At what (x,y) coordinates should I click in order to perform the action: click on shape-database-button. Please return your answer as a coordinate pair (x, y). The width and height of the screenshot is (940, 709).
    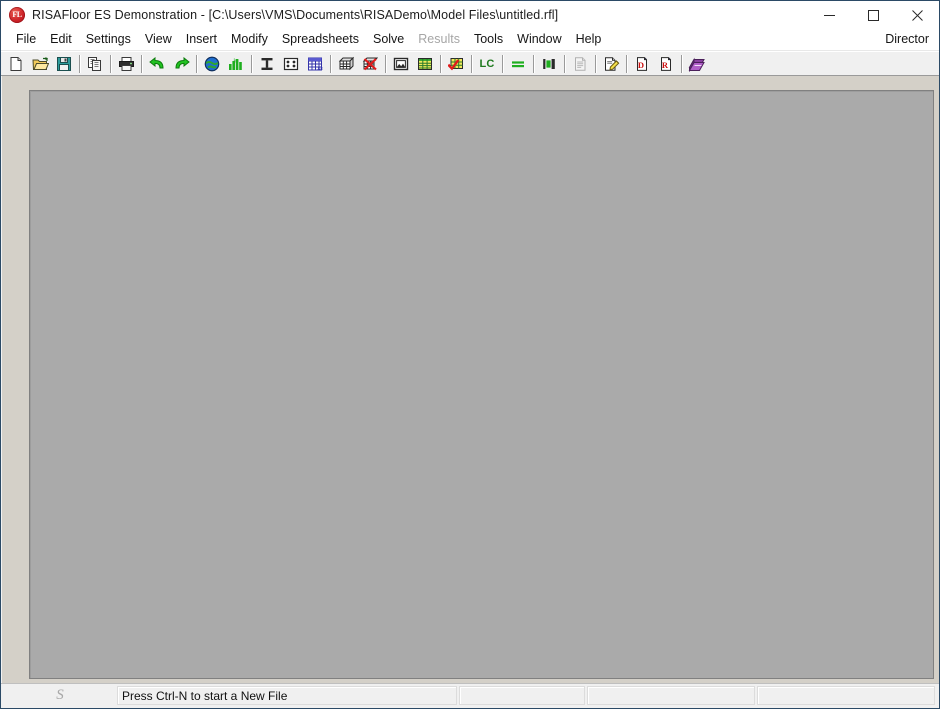
    Looking at the image, I should click on (267, 63).